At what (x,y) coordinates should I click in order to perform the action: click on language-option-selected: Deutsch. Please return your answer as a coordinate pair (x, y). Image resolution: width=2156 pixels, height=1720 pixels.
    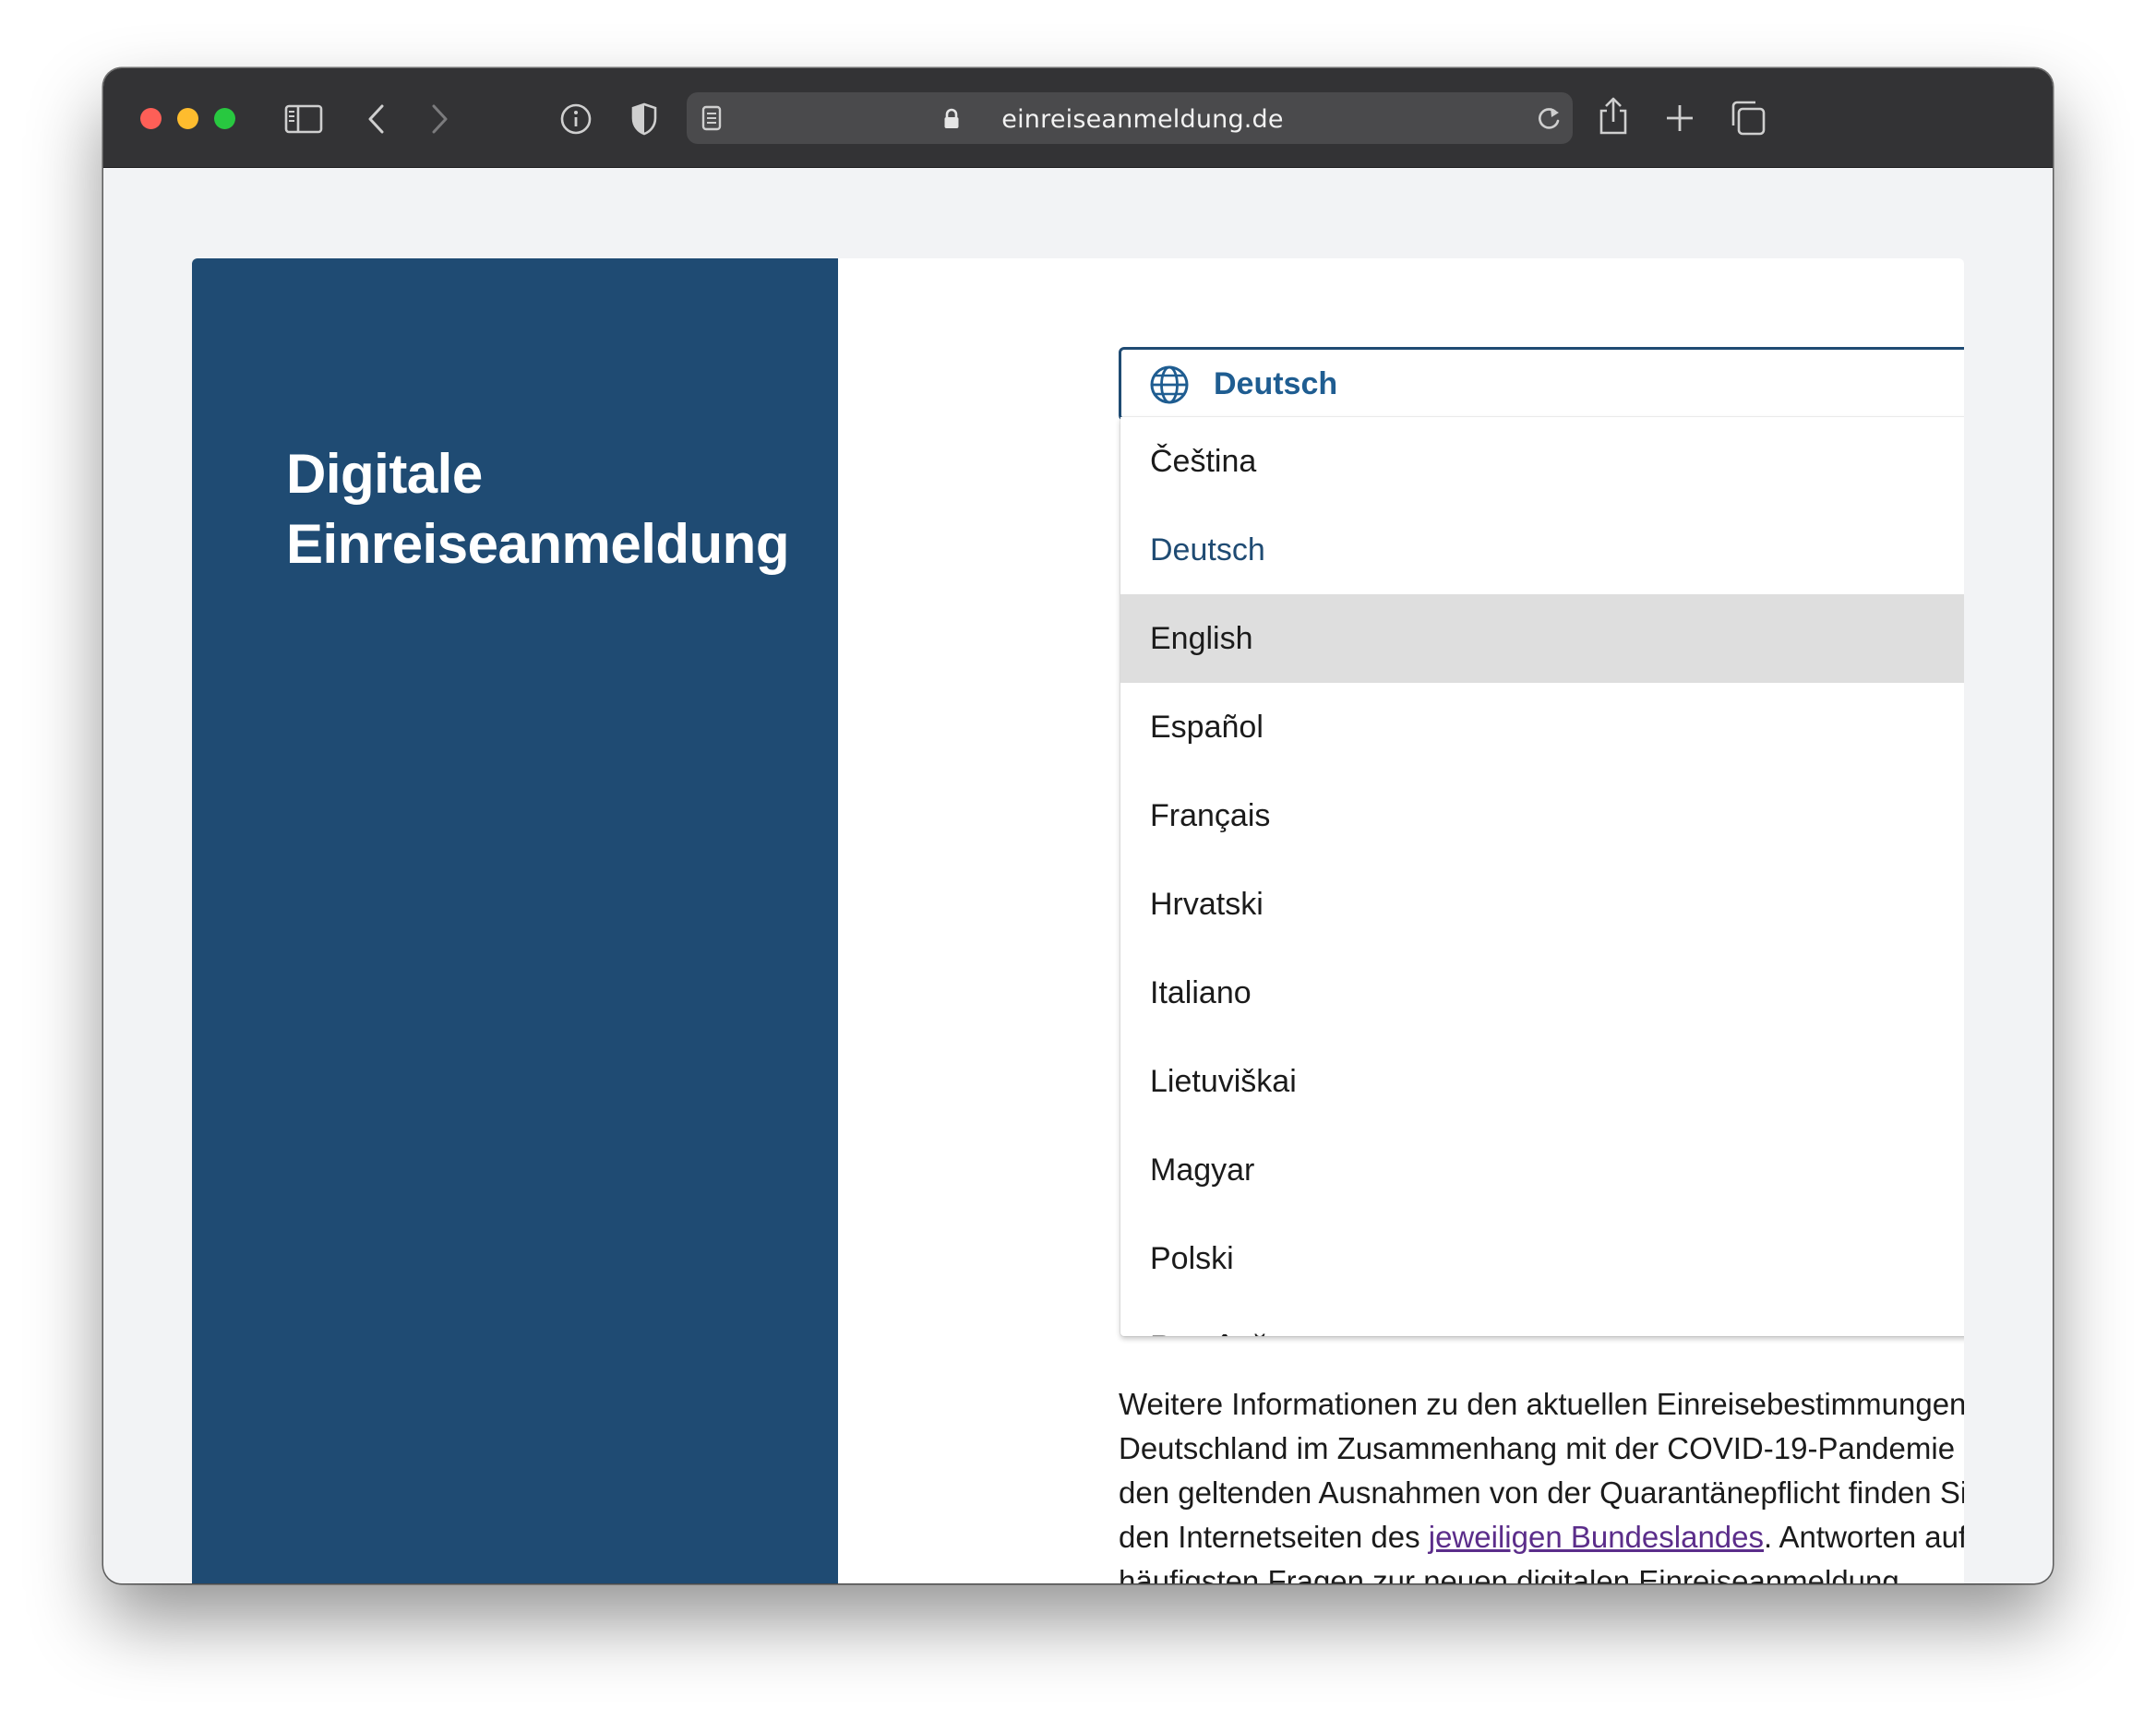
    Looking at the image, I should click on (1542, 550).